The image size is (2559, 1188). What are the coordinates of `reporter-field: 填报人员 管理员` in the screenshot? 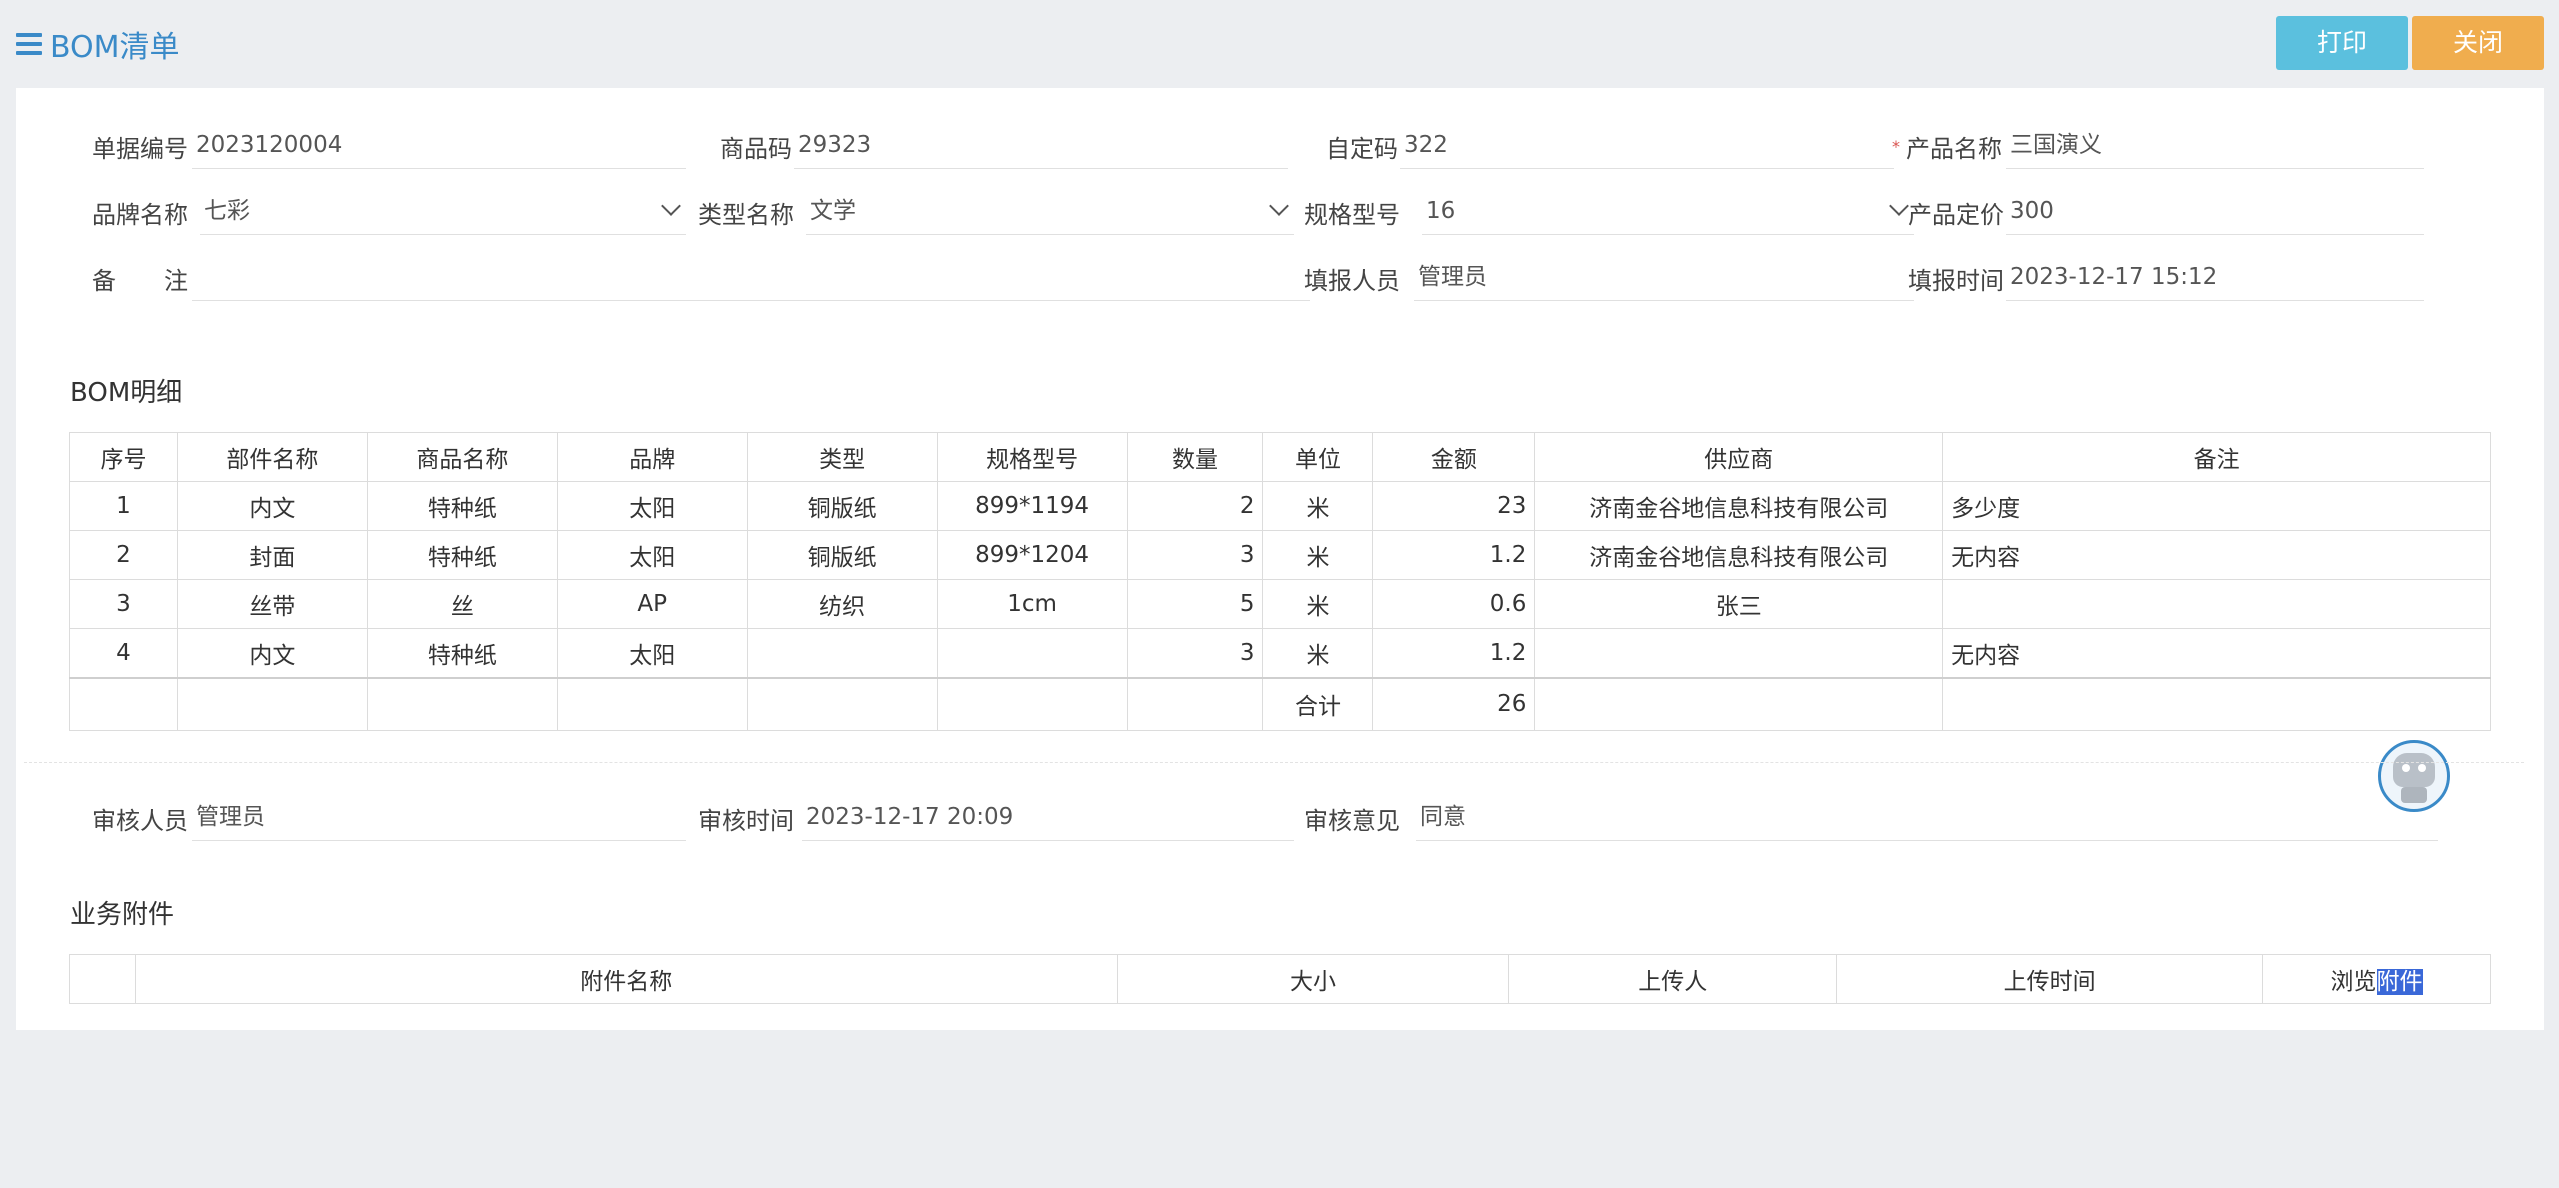 It's located at (1609, 278).